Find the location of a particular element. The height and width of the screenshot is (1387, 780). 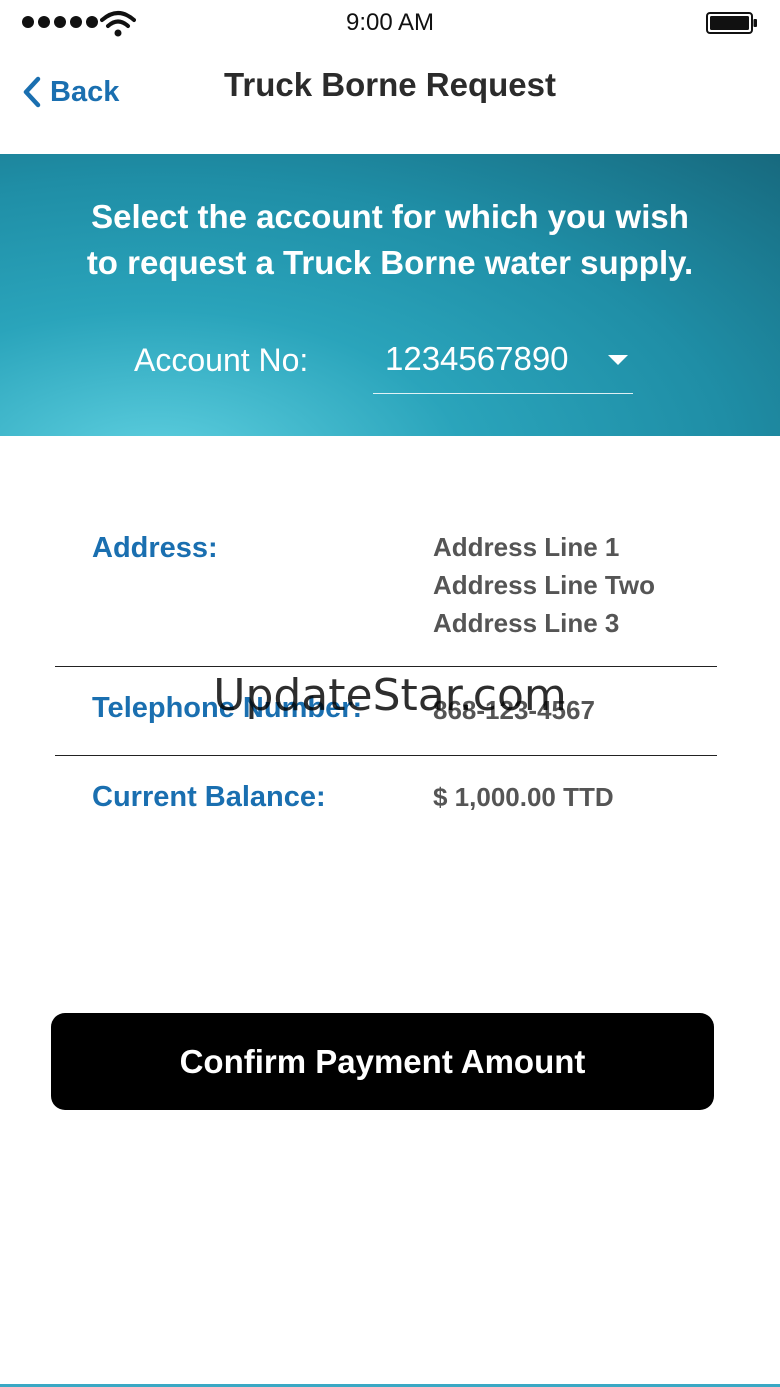

account-row: Account No: 1234567890 is located at coordinates (390, 364).